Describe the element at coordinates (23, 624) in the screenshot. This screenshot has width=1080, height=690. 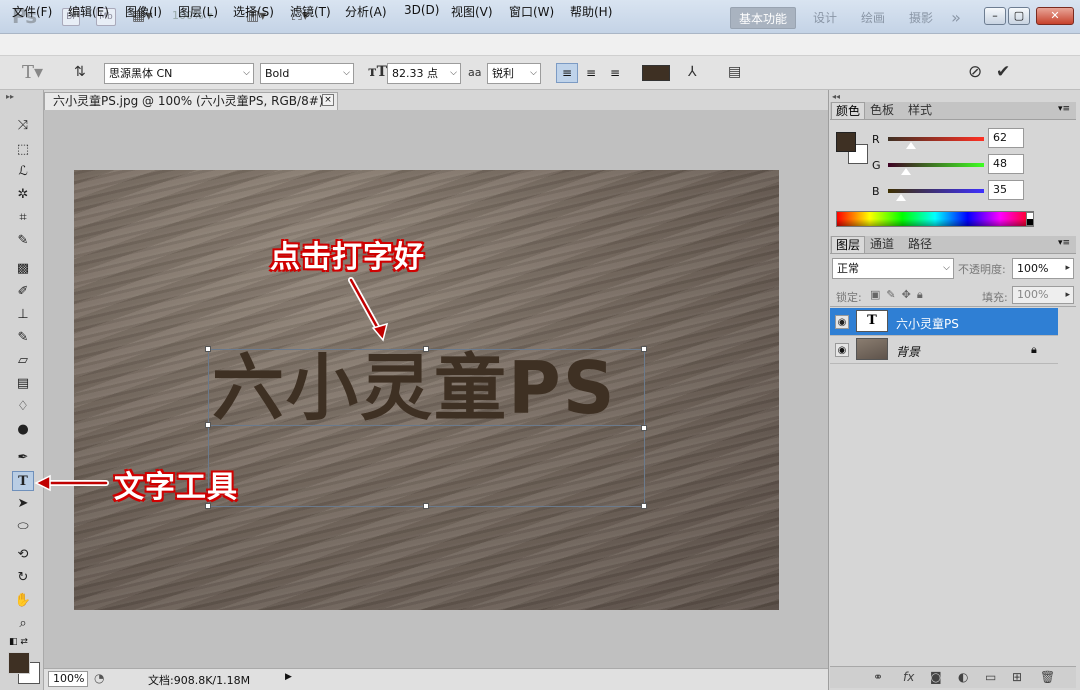
I see `zoom-tool-icon: ⌕` at that location.